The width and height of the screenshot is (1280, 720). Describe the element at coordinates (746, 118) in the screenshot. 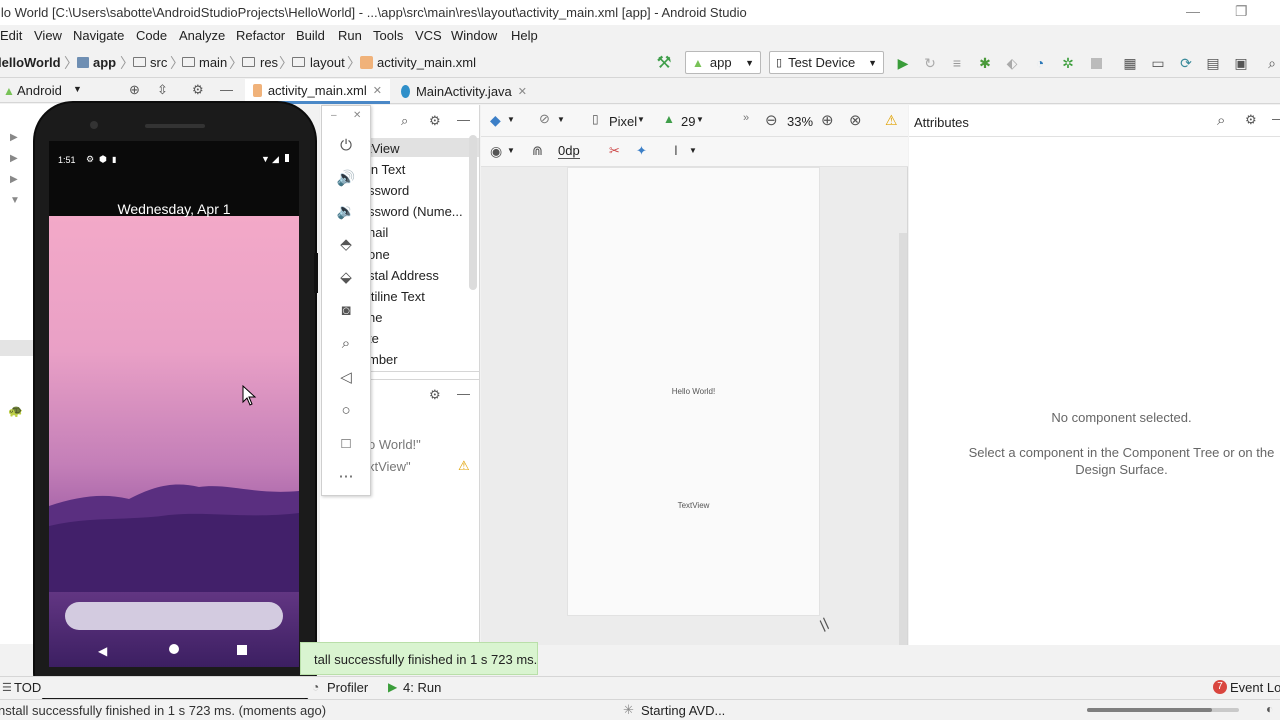

I see `more-chevron-icon: »` at that location.